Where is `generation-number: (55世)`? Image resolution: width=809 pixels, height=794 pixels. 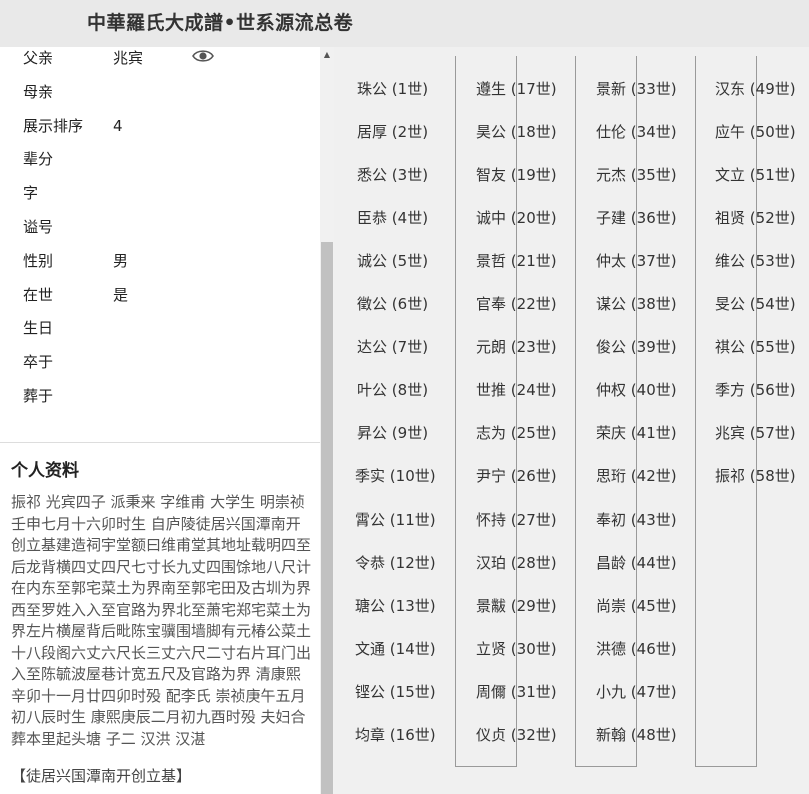 generation-number: (55世) is located at coordinates (772, 347).